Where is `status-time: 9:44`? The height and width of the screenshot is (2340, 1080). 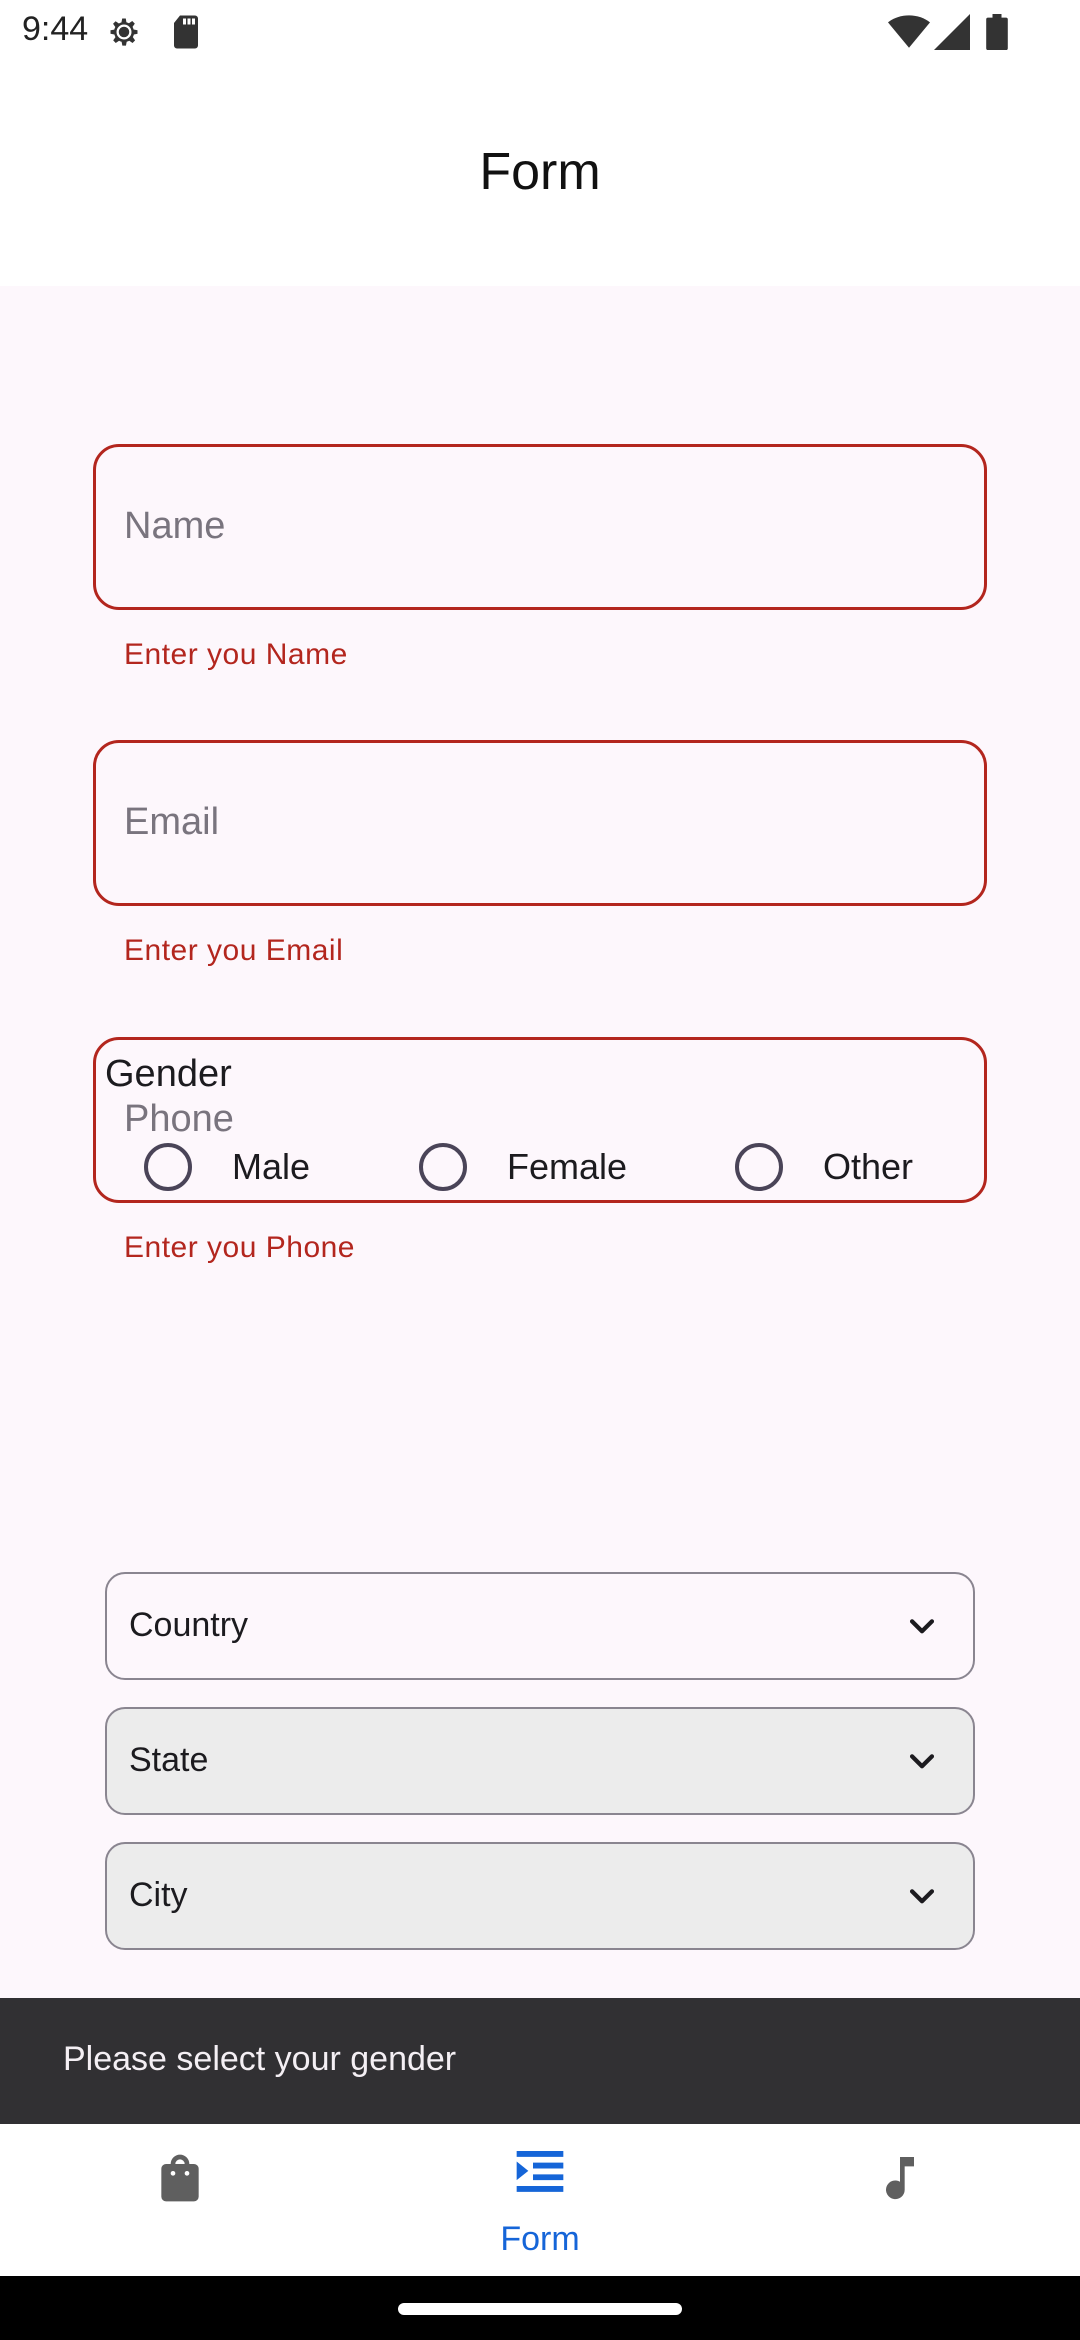 status-time: 9:44 is located at coordinates (55, 29).